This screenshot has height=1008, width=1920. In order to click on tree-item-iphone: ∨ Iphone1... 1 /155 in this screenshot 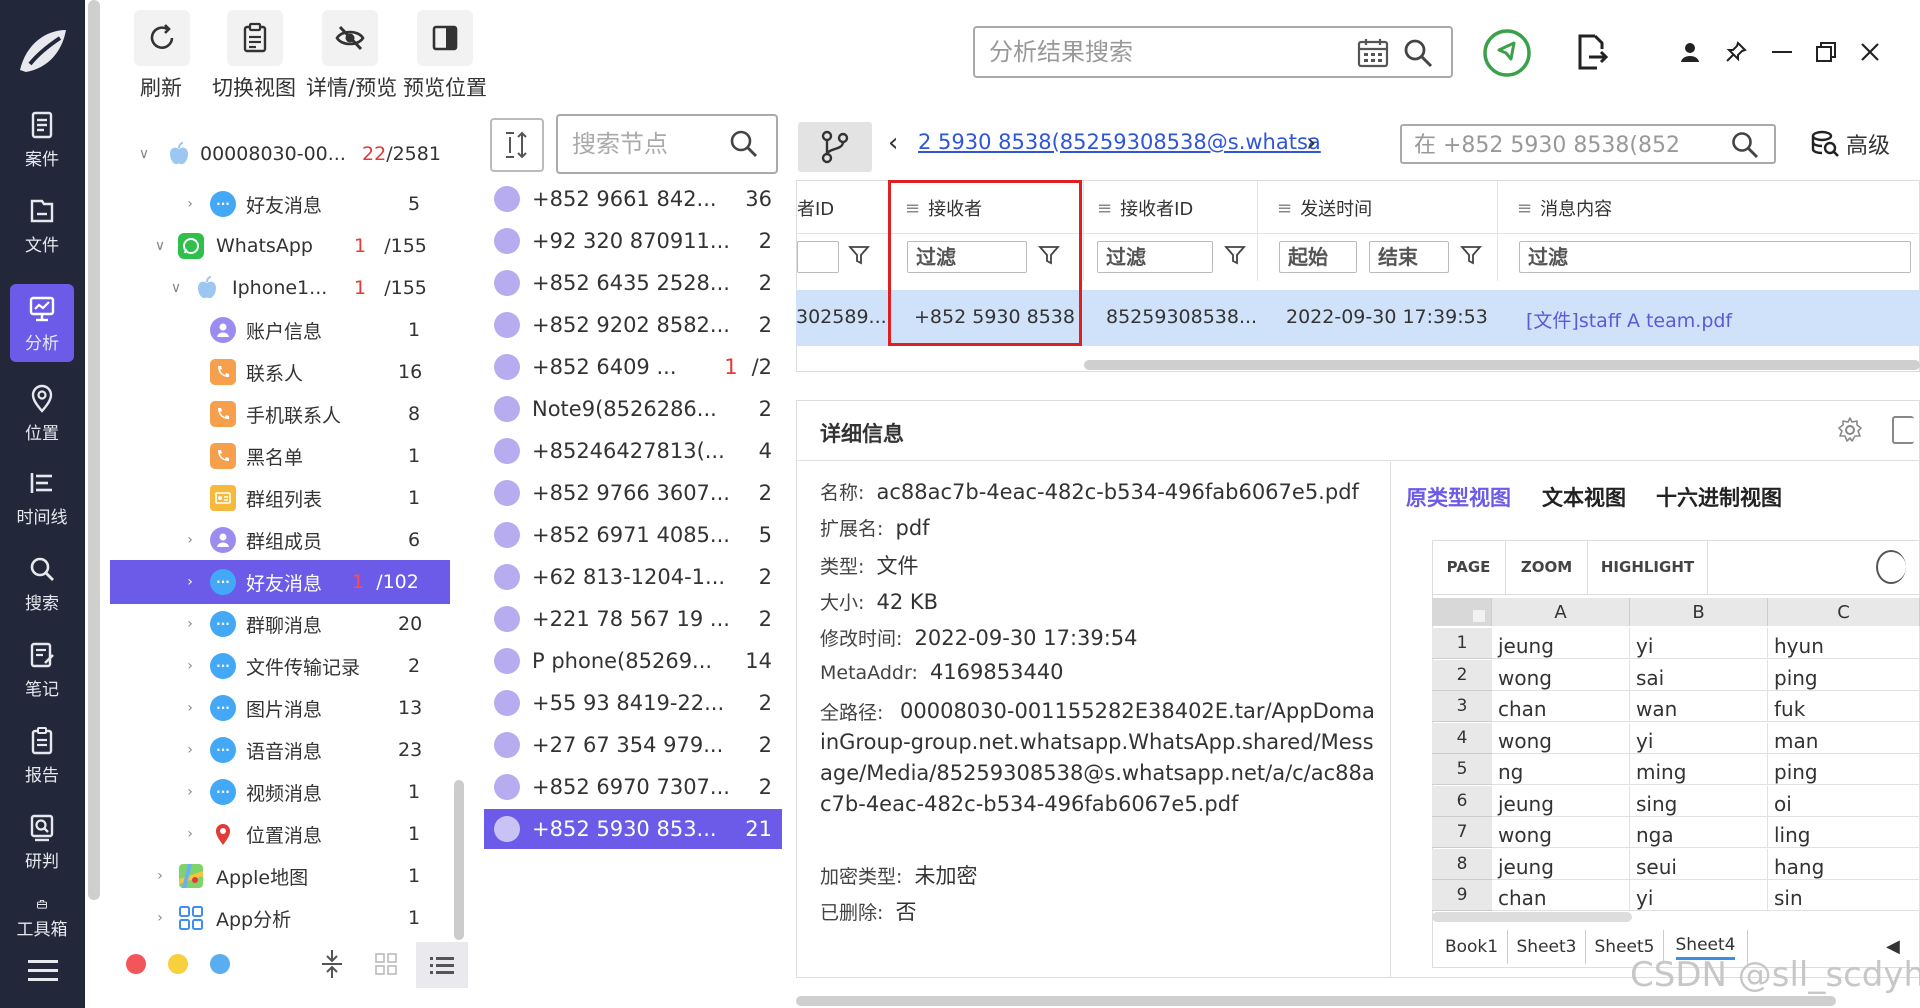, I will do `click(282, 288)`.